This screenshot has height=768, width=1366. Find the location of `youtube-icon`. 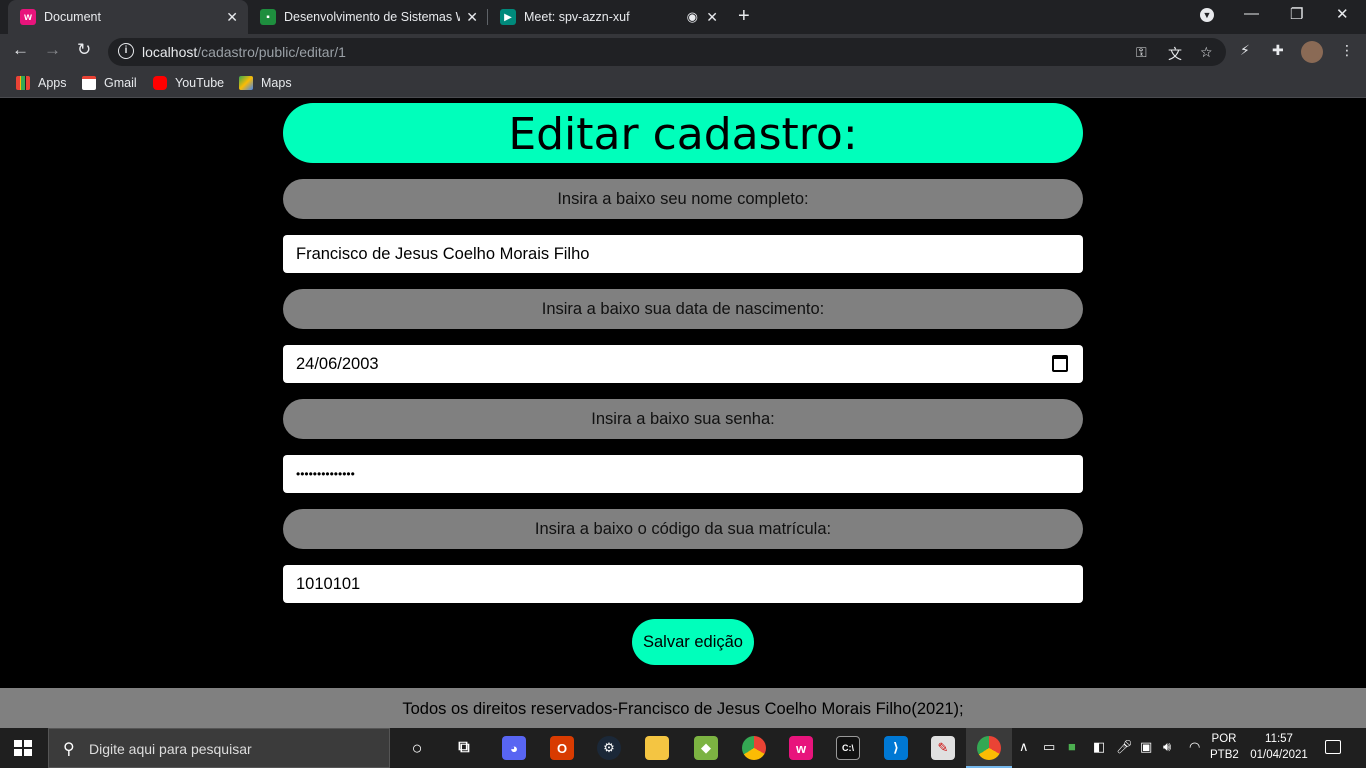

youtube-icon is located at coordinates (160, 83).